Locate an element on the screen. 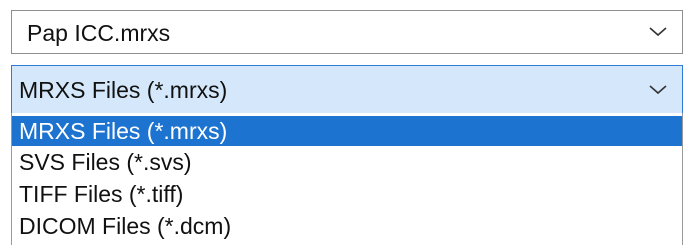 The width and height of the screenshot is (696, 245). file-type-value: MRXS Files (*.mrxs) is located at coordinates (123, 90).